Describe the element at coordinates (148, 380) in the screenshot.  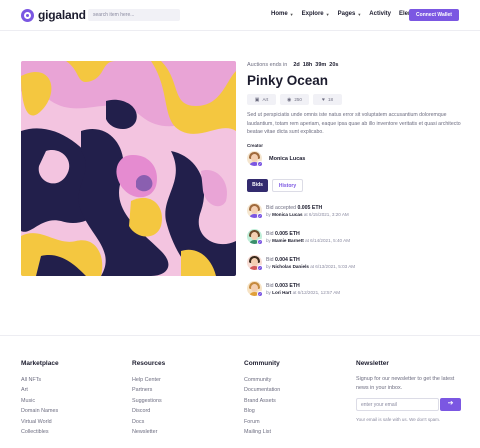
I see `footer-link: Help Center` at that location.